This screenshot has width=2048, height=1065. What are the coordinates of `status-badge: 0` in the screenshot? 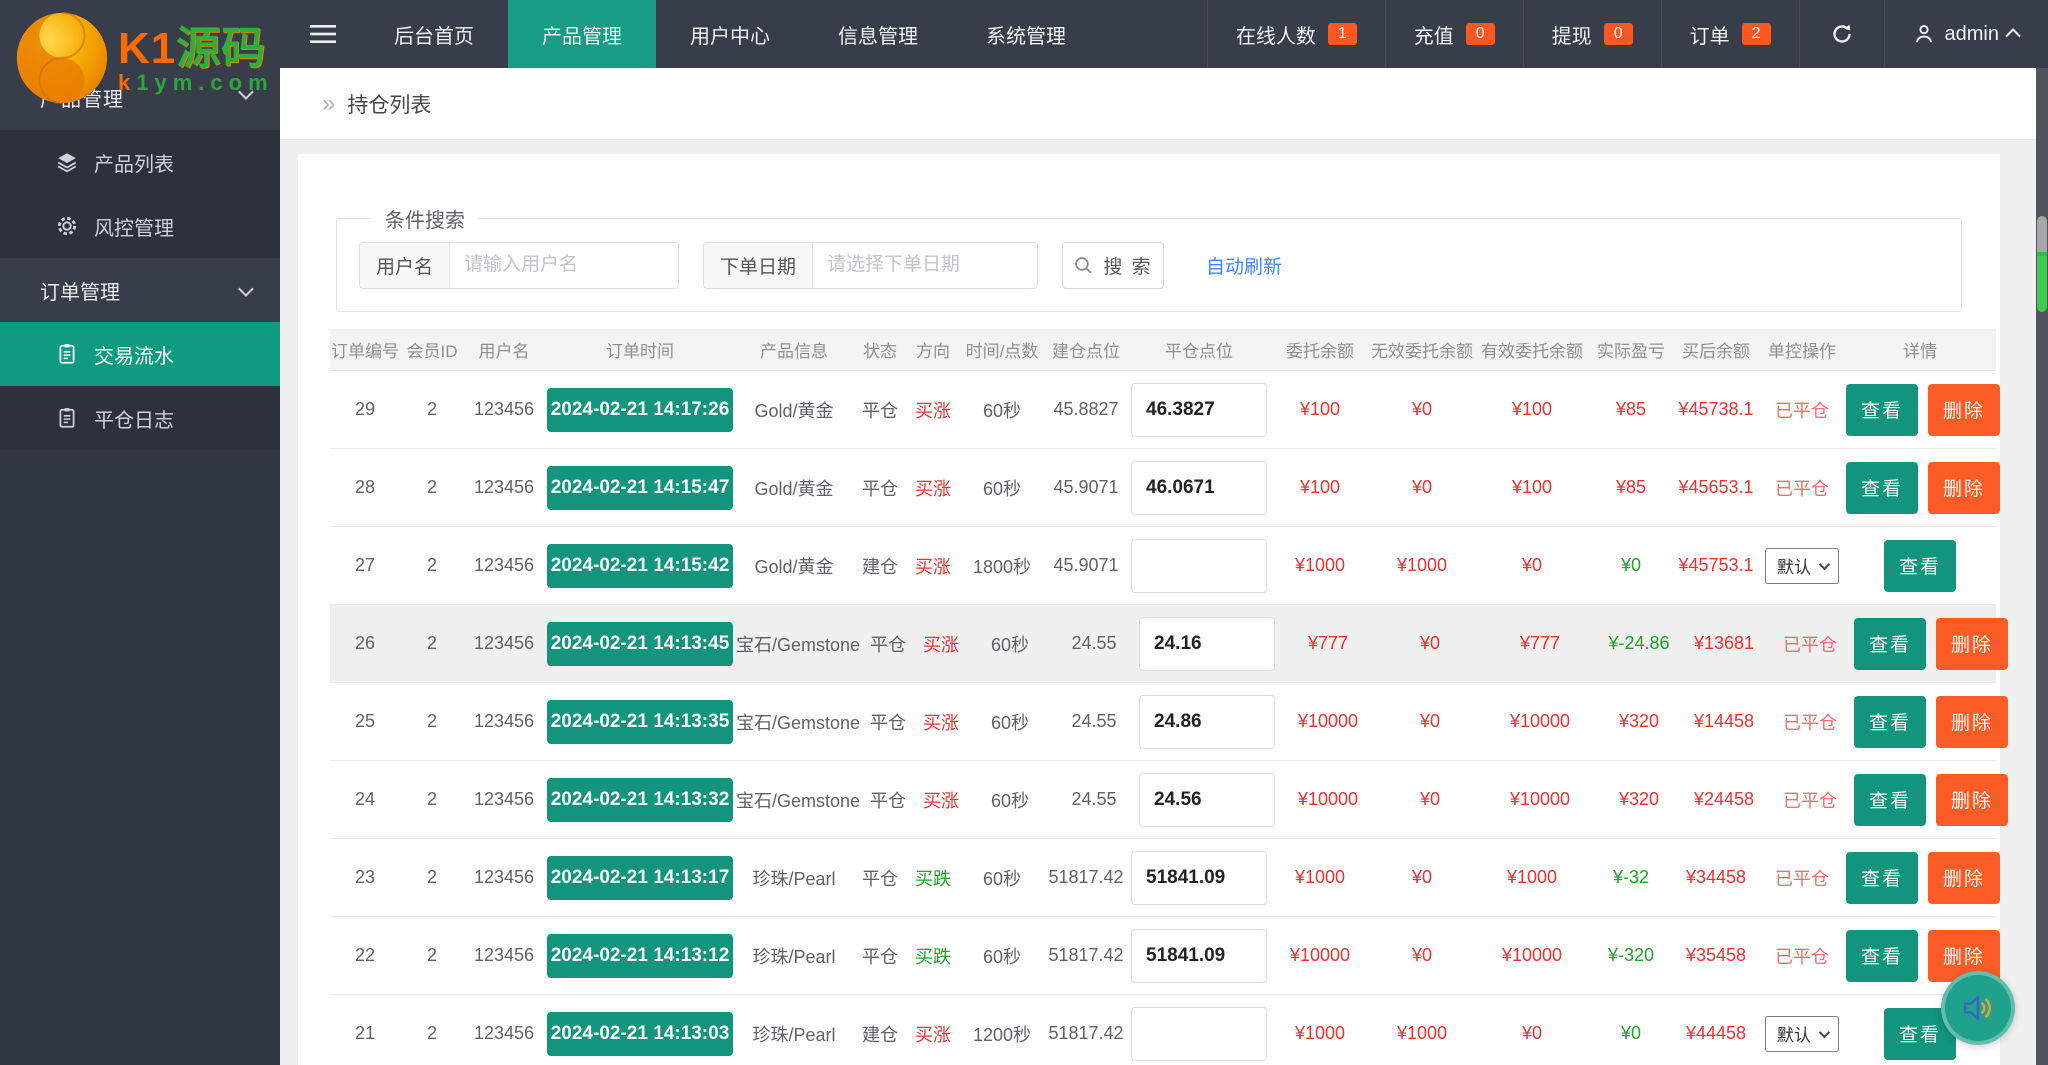 It's located at (1480, 34).